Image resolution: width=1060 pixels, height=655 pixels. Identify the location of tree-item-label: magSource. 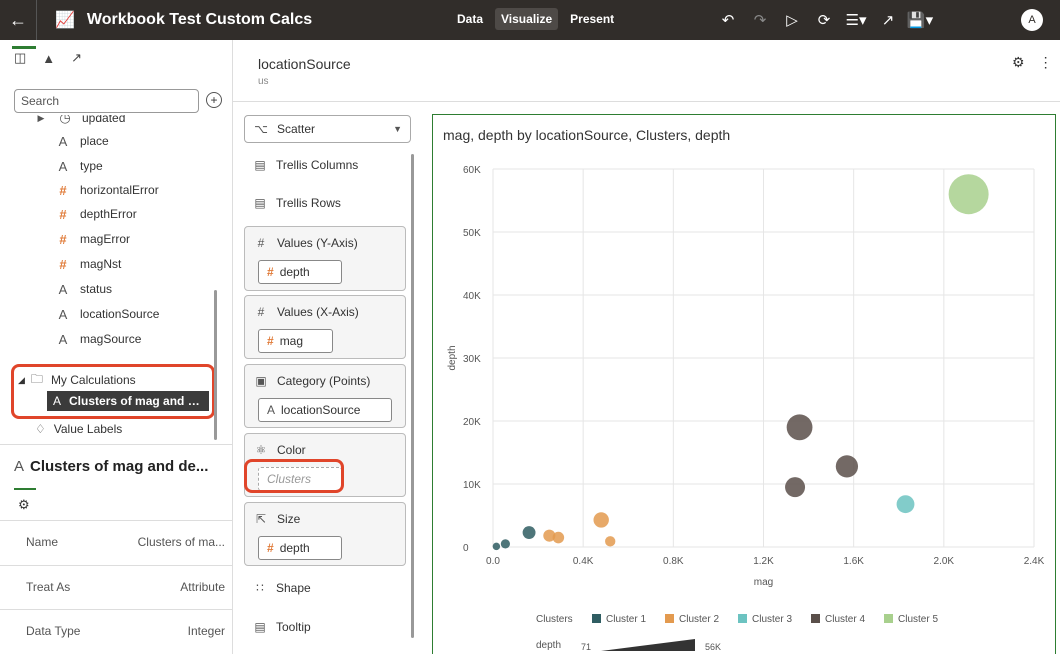
(111, 339).